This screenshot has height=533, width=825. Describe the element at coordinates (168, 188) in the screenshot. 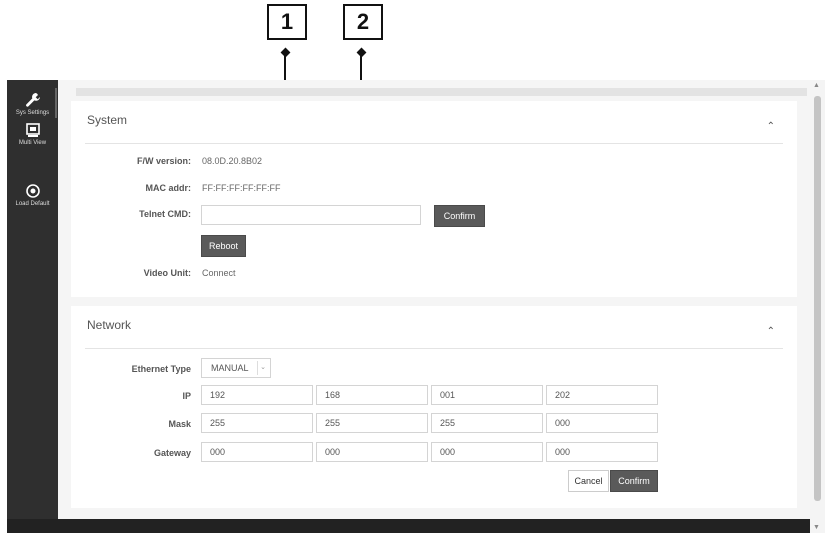

I see `mac-addr-label: MAC addr:` at that location.